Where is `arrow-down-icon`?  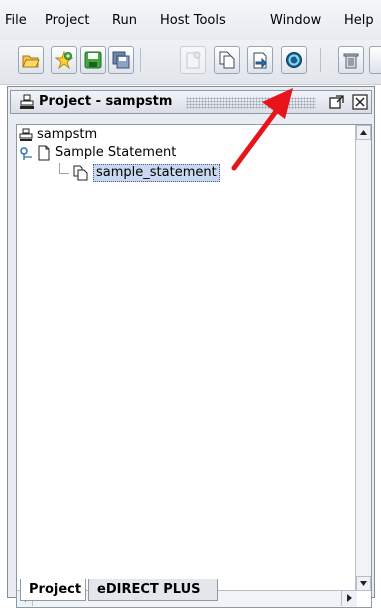
arrow-down-icon is located at coordinates (363, 583).